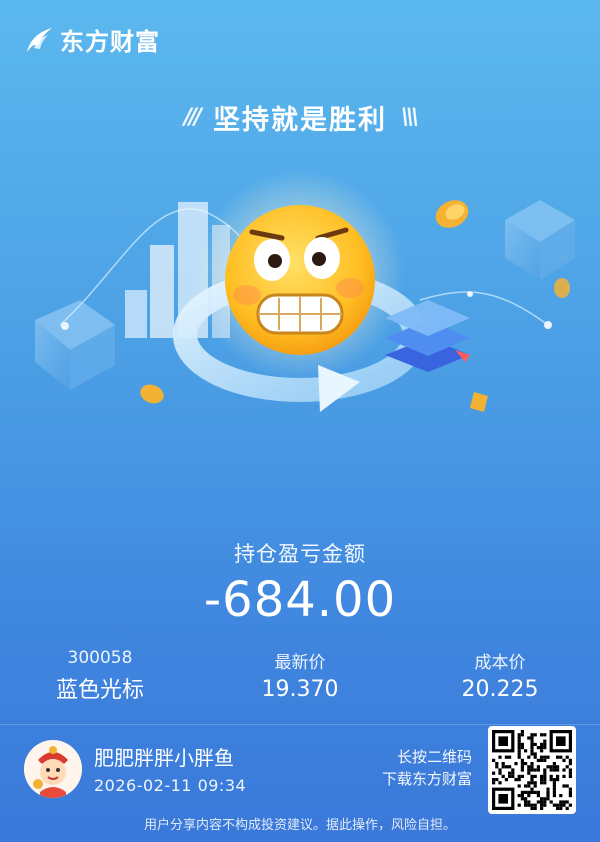  What do you see at coordinates (300, 554) in the screenshot?
I see `pnl-label: 持仓盈亏金额` at bounding box center [300, 554].